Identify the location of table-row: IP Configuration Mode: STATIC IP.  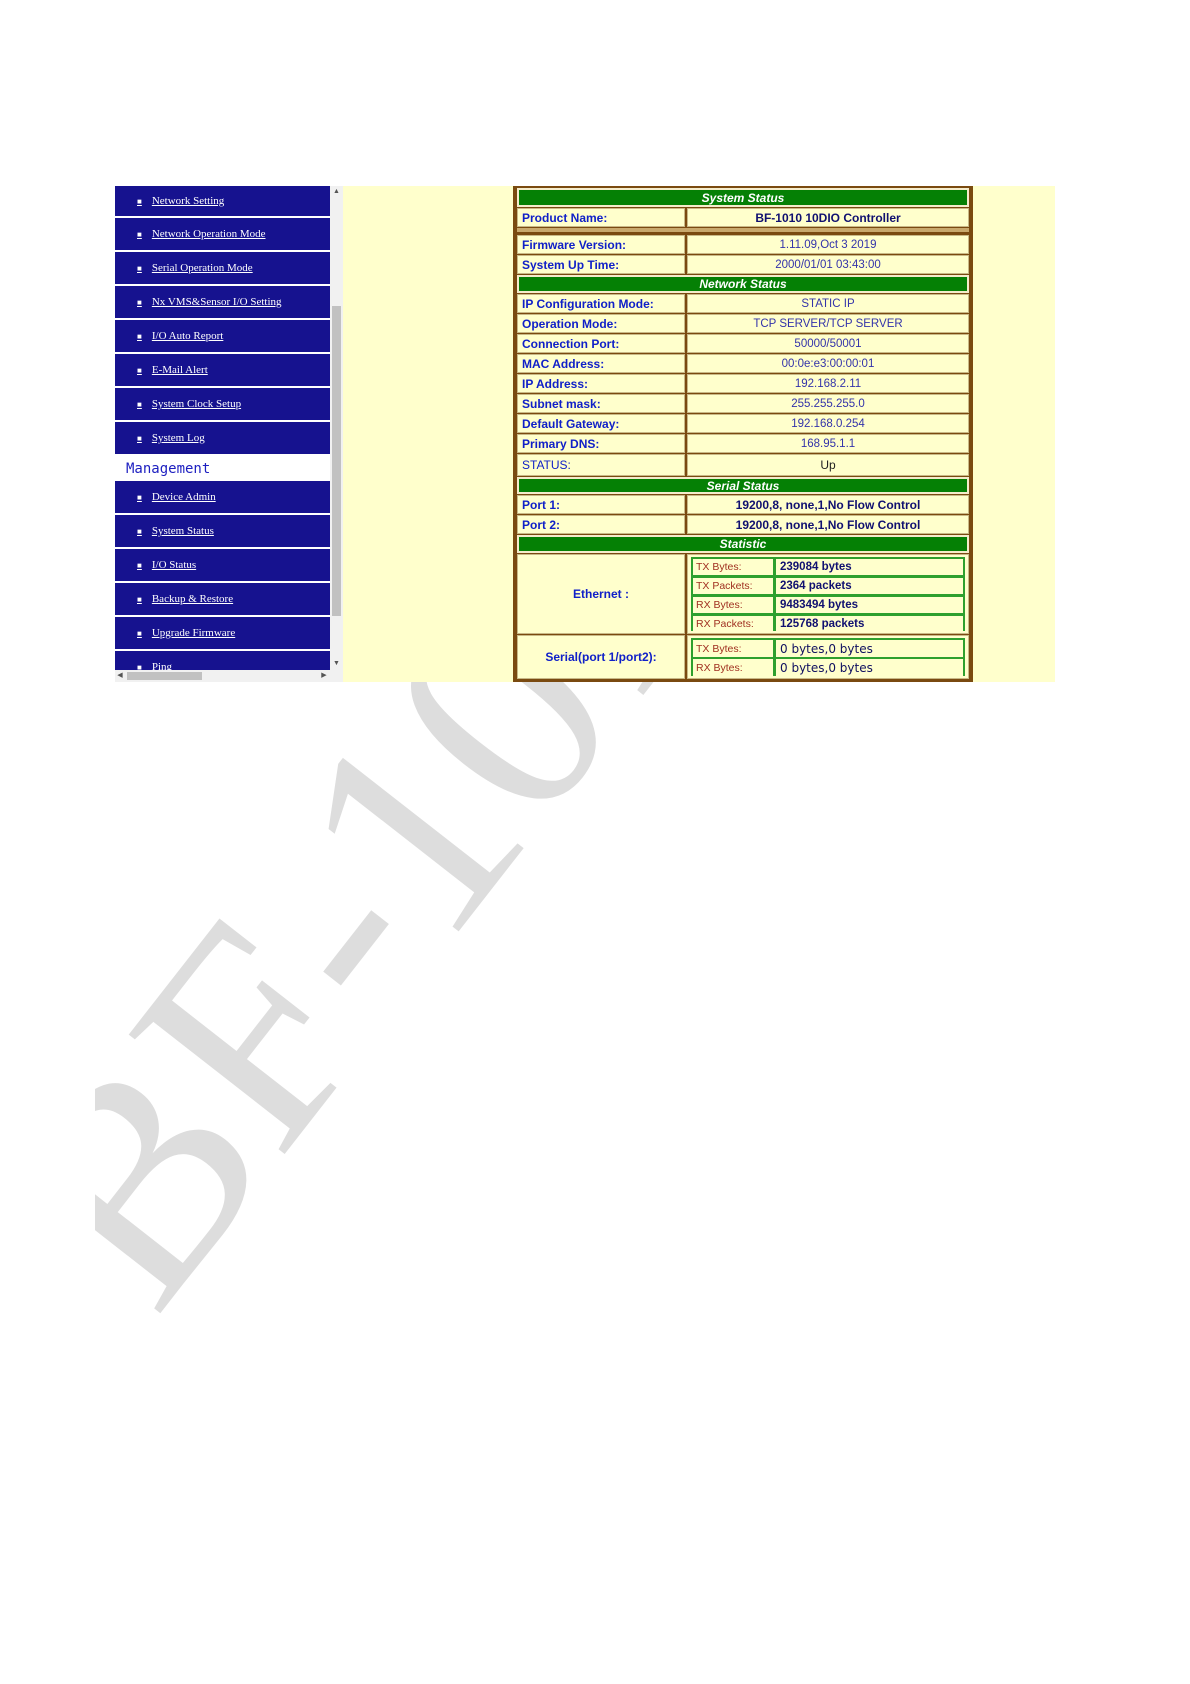
(743, 303).